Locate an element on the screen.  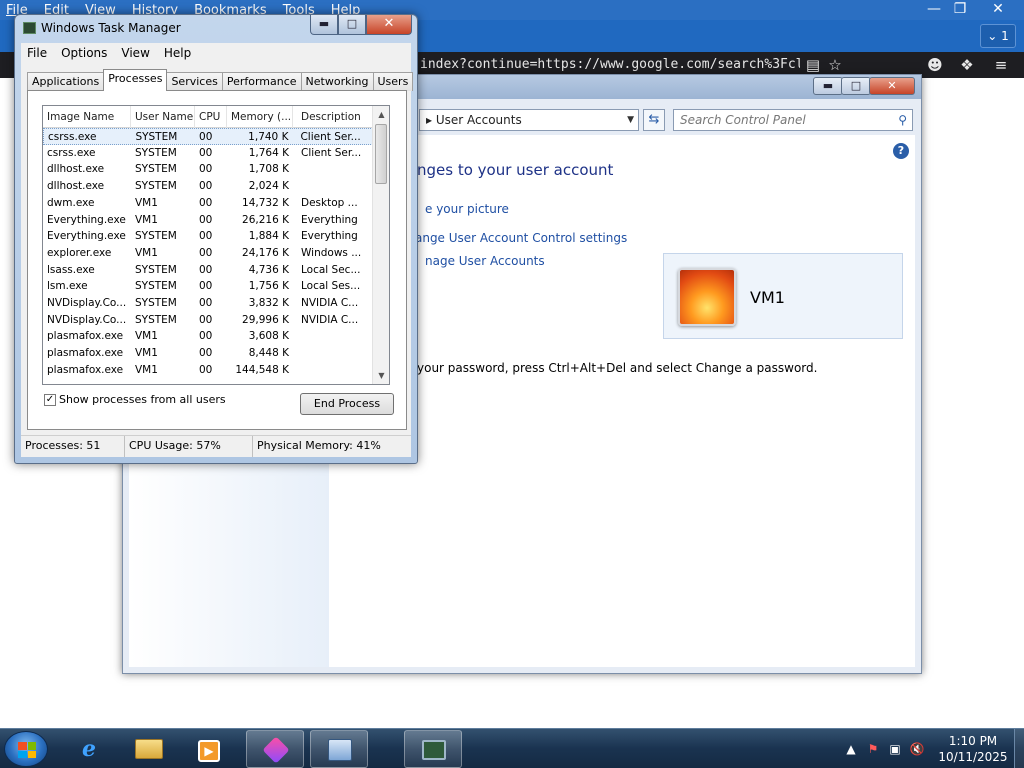
refresh-button: ⇆ is located at coordinates (654, 120).